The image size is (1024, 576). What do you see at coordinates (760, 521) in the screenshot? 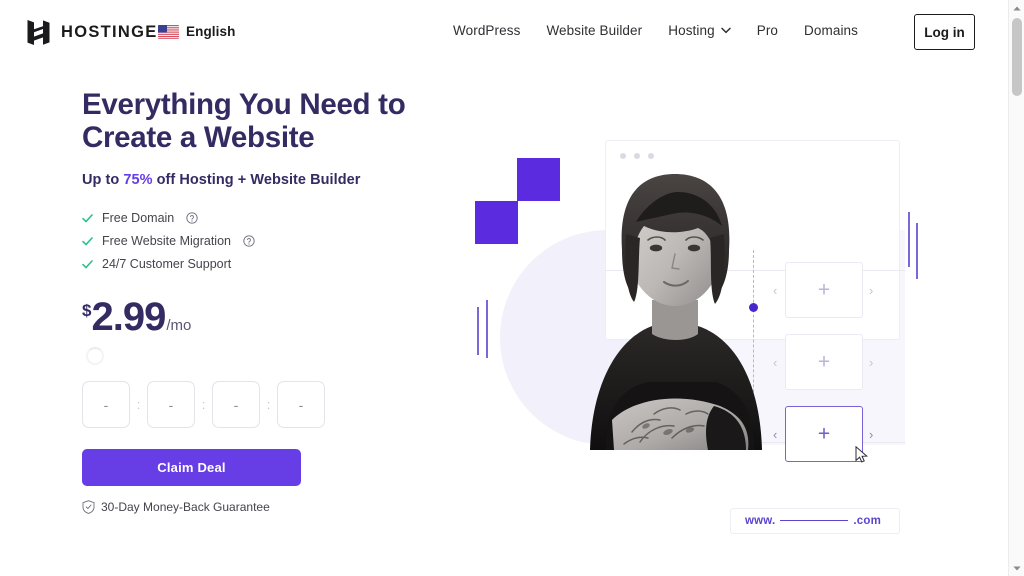
I see `domain-prefix: www.` at bounding box center [760, 521].